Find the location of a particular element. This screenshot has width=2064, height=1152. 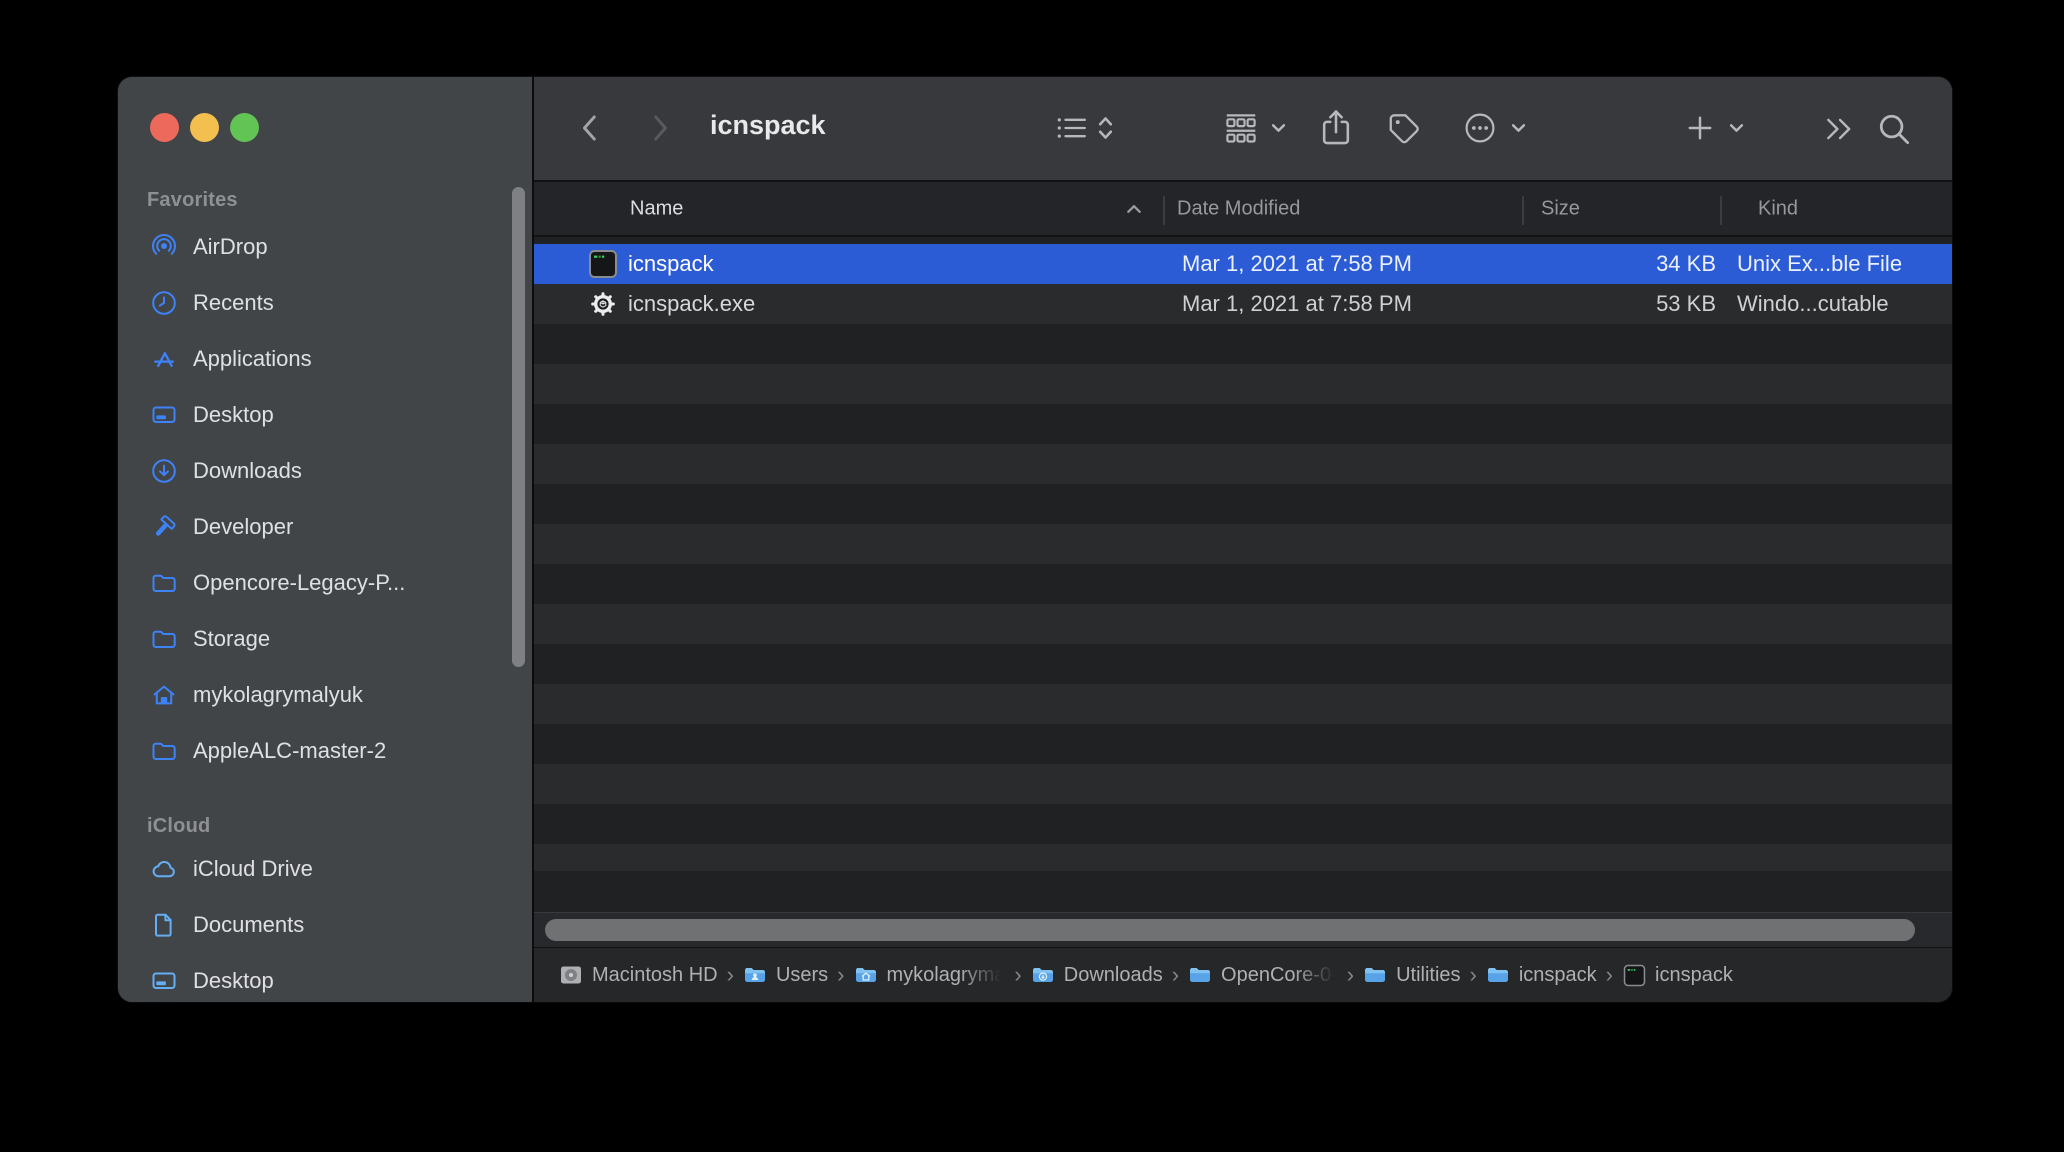

sidebar-item-label: AppleALC-master-2 is located at coordinates (290, 750).